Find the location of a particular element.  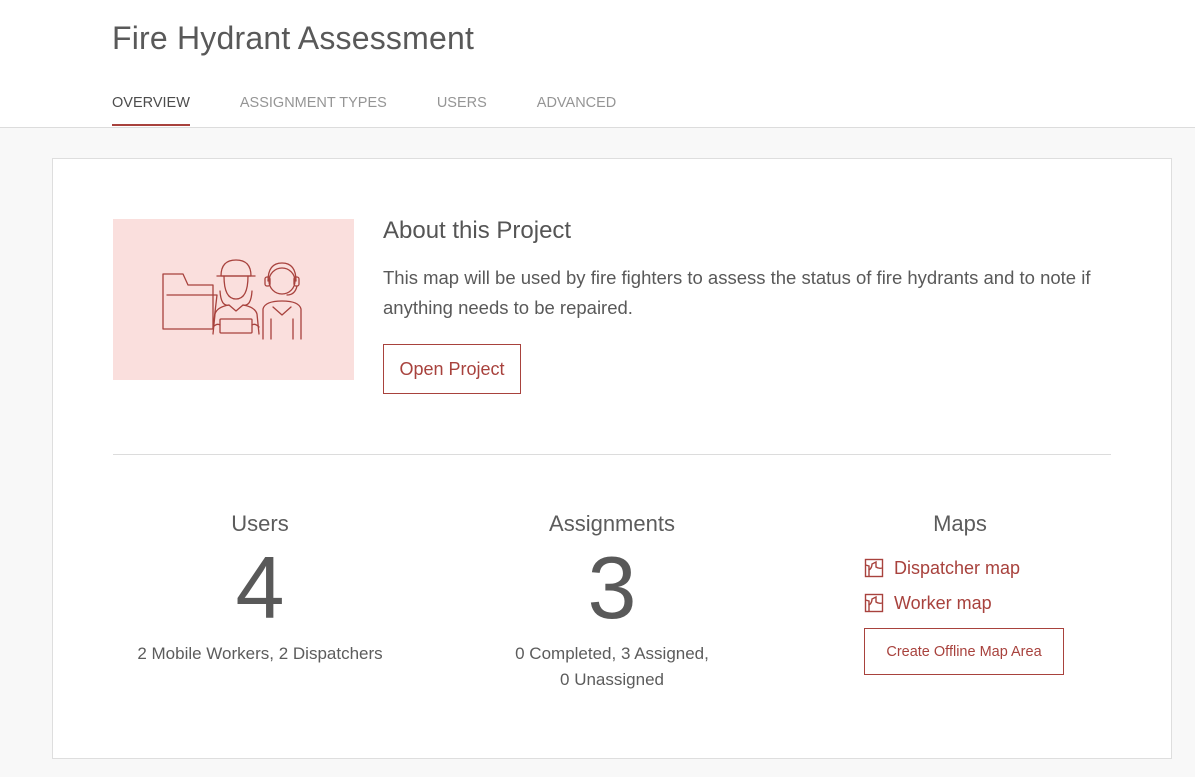

worker-map-link: Worker map is located at coordinates (928, 603).